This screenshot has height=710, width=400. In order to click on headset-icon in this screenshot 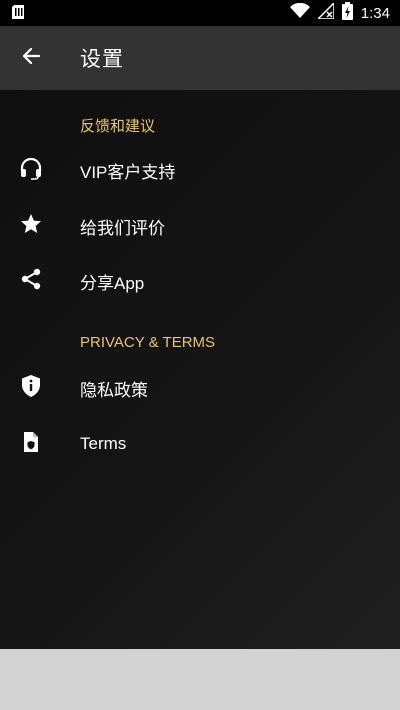, I will do `click(31, 170)`.